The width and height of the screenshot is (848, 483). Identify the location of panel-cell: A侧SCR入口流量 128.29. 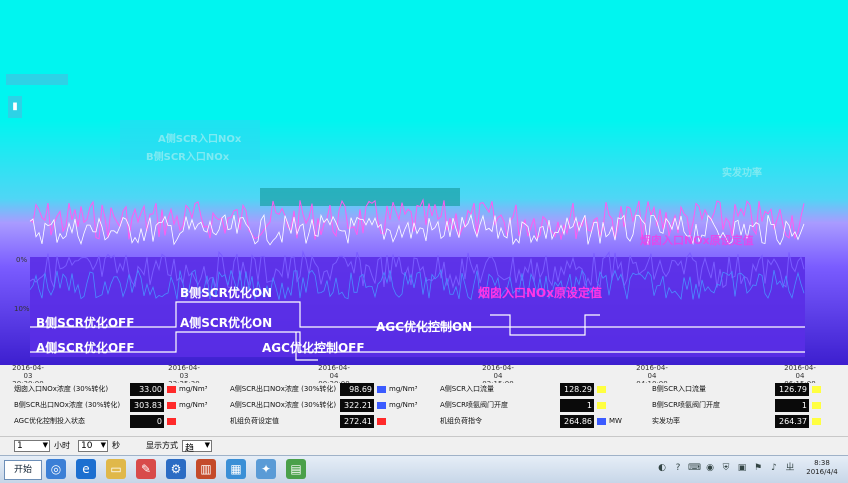
(545, 390).